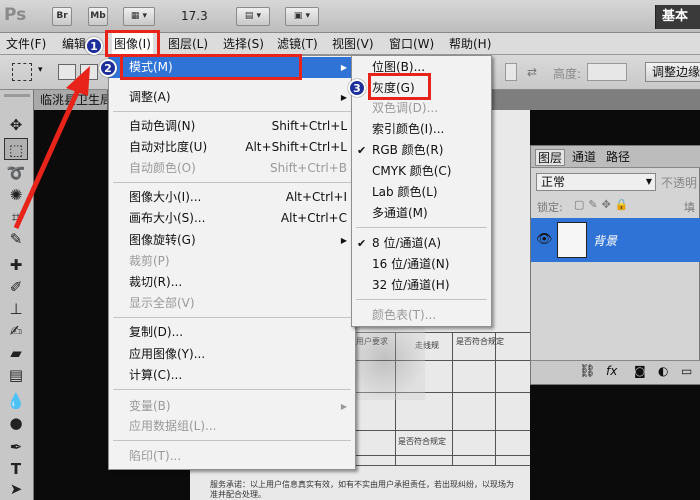 This screenshot has width=700, height=500. I want to click on step-badge-1: 1, so click(94, 46).